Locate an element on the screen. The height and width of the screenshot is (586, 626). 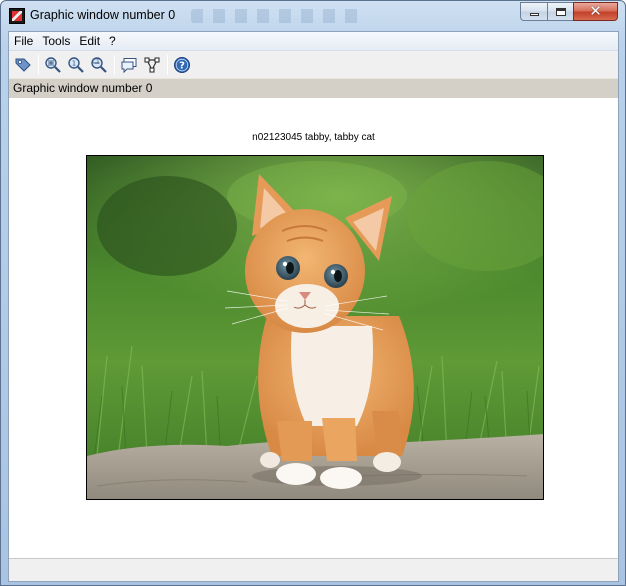
menu-file: File is located at coordinates (23, 41).